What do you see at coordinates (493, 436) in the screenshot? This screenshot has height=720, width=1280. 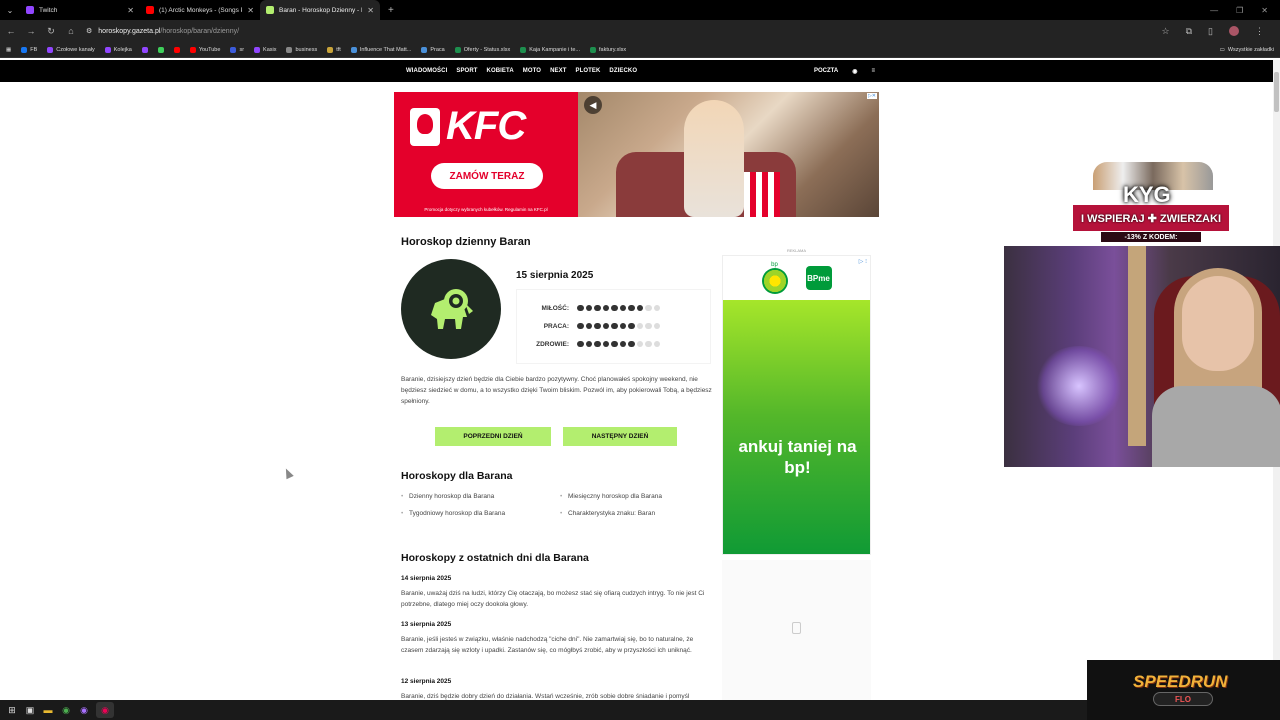 I see `previous-day-button: POPRZEDNI DZIEŃ` at bounding box center [493, 436].